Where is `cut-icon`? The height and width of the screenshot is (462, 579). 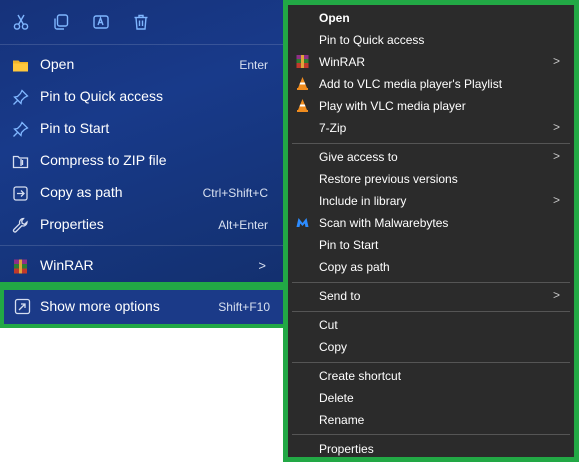
cut-icon is located at coordinates (21, 22).